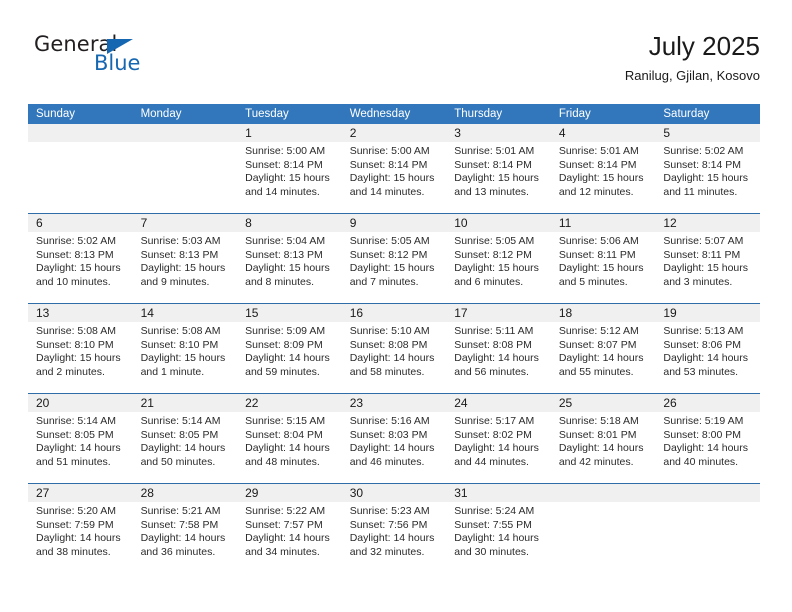 This screenshot has width=792, height=612. What do you see at coordinates (117, 63) in the screenshot?
I see `logo-text-blue: Blue` at bounding box center [117, 63].